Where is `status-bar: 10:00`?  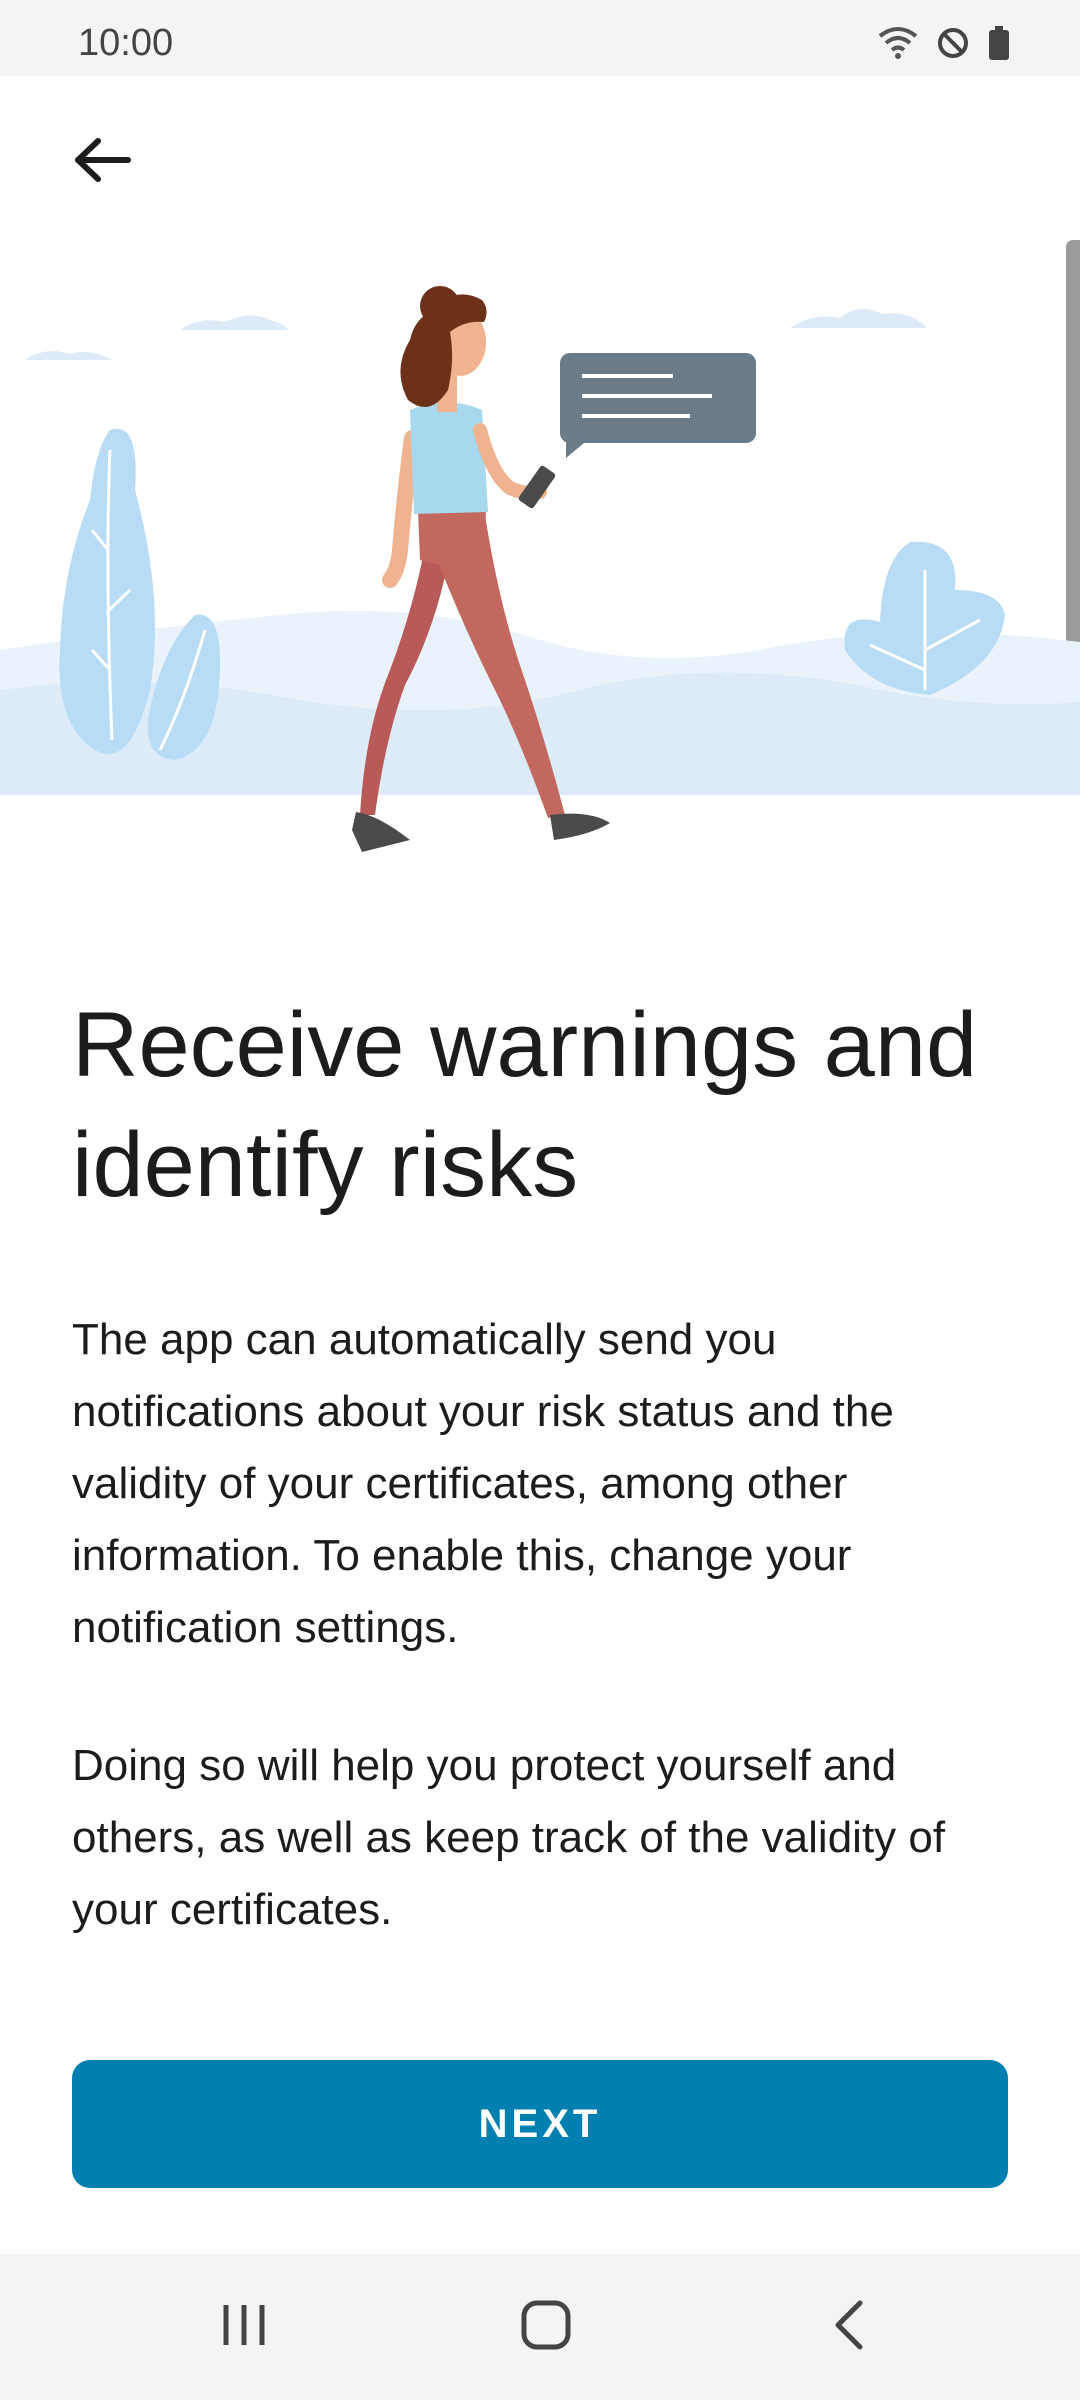
status-bar: 10:00 is located at coordinates (540, 38).